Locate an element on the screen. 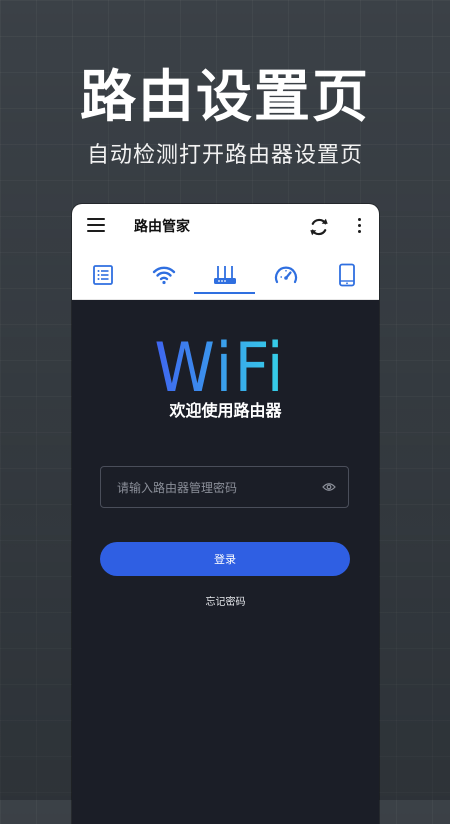 The height and width of the screenshot is (824, 450). app-title: 路由管家 is located at coordinates (162, 227).